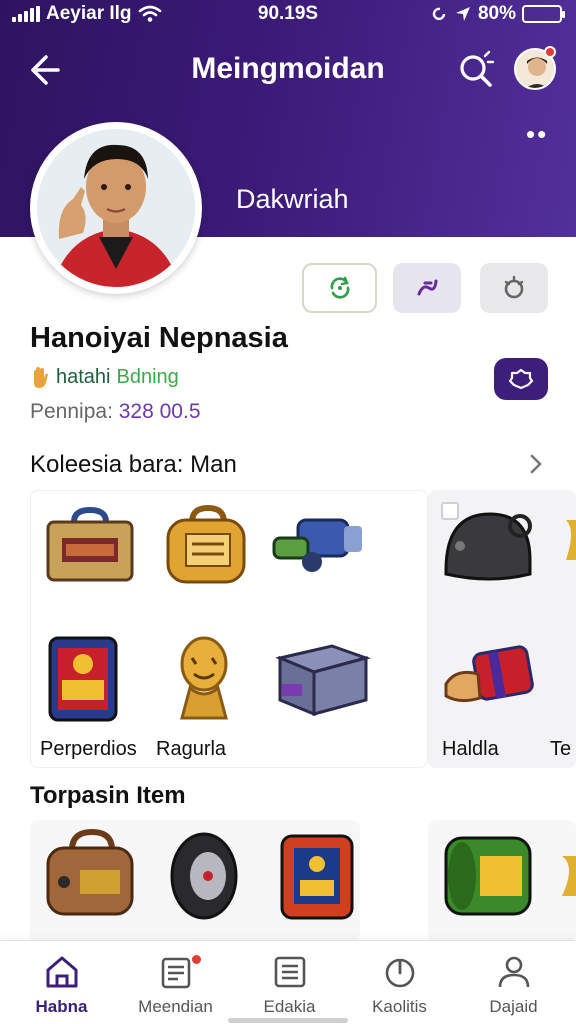  What do you see at coordinates (147, 377) in the screenshot?
I see `status-word-2: Bdning` at bounding box center [147, 377].